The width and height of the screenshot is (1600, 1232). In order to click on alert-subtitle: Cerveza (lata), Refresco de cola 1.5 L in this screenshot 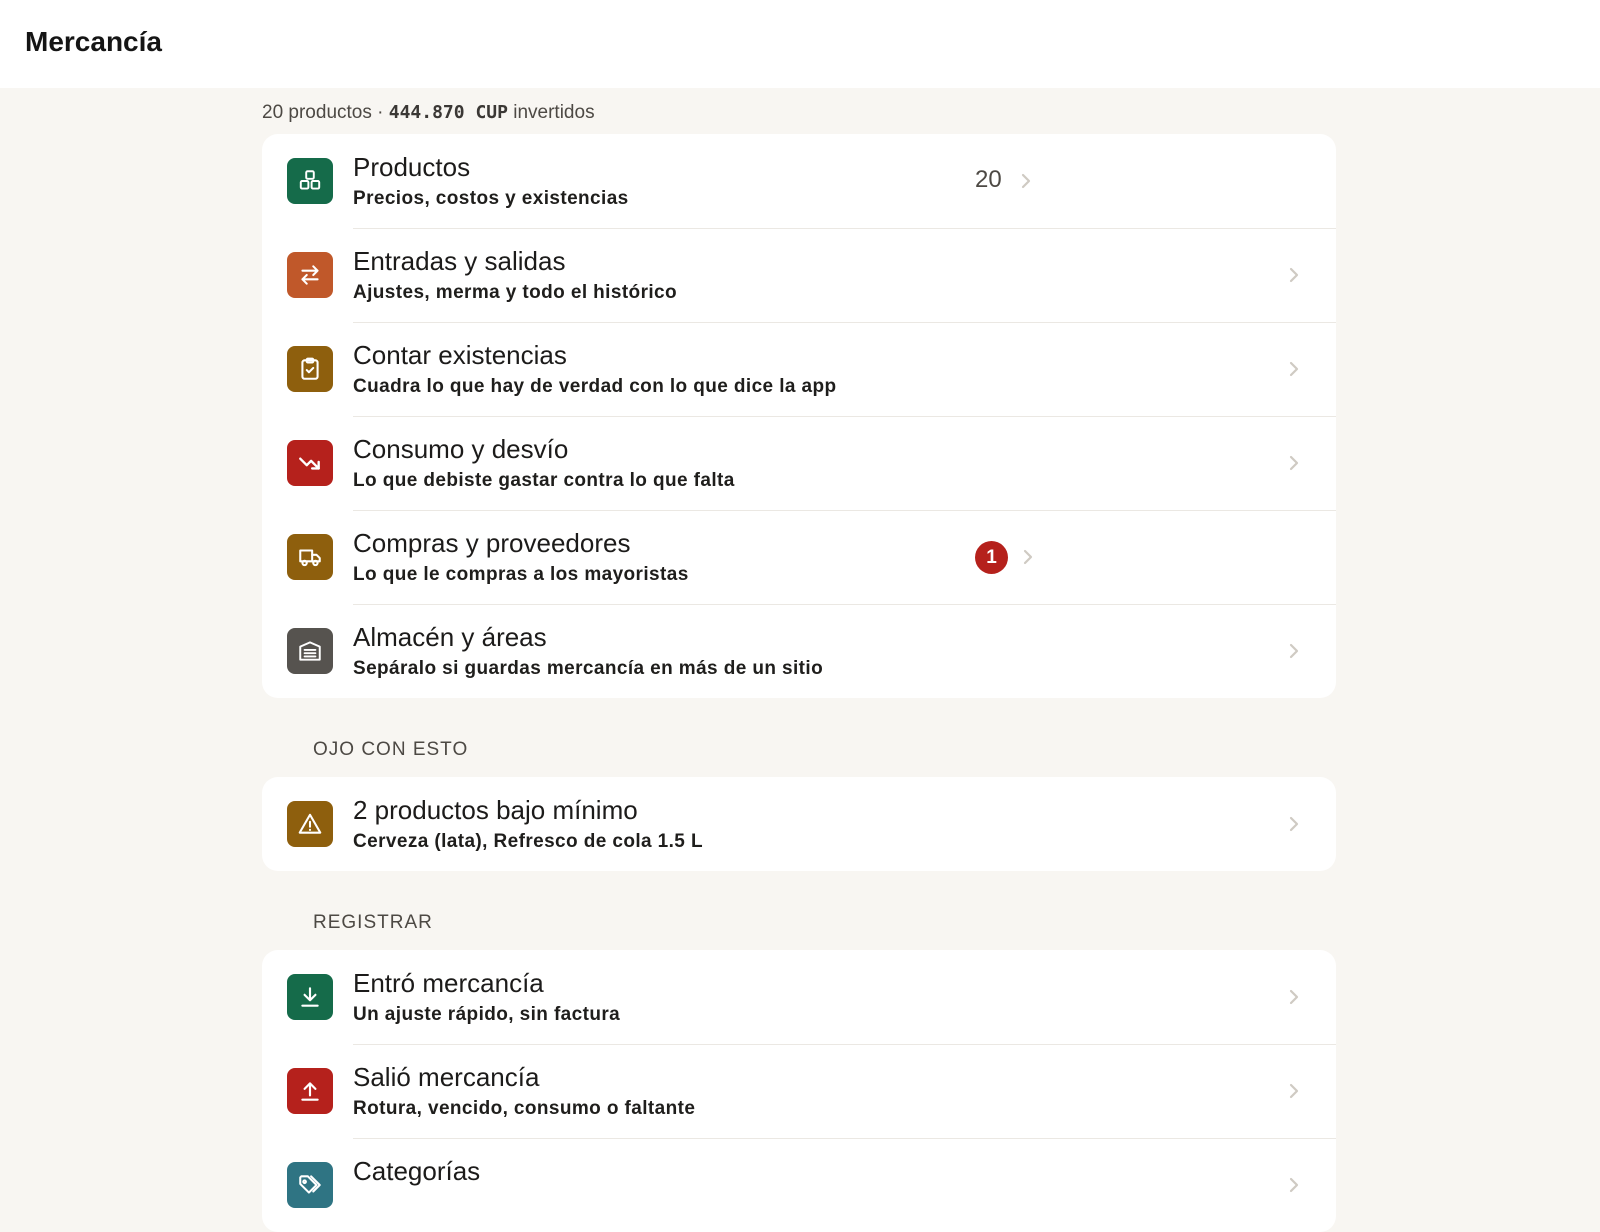, I will do `click(528, 841)`.